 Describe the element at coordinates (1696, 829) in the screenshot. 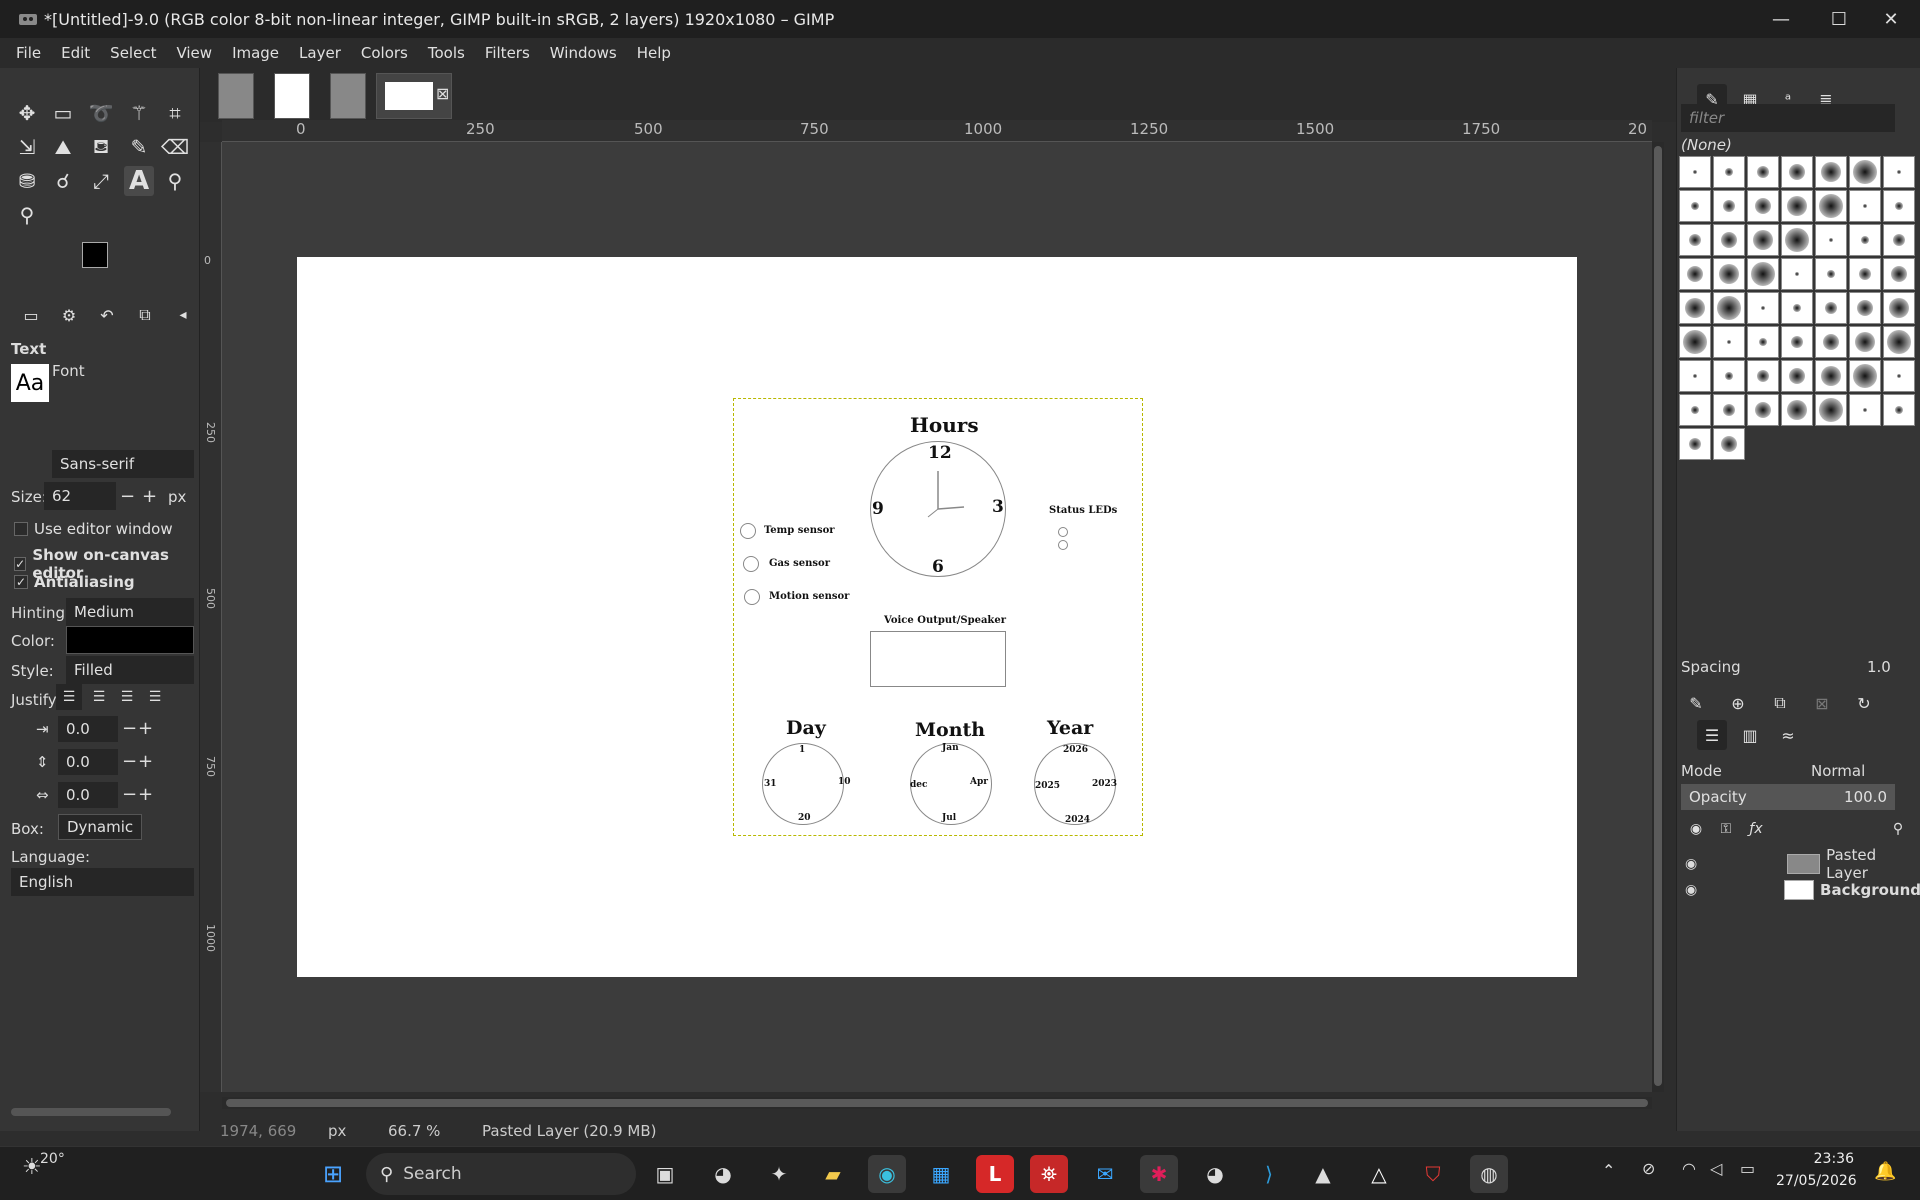

I see `visibility-toggle-icon: ◉` at that location.